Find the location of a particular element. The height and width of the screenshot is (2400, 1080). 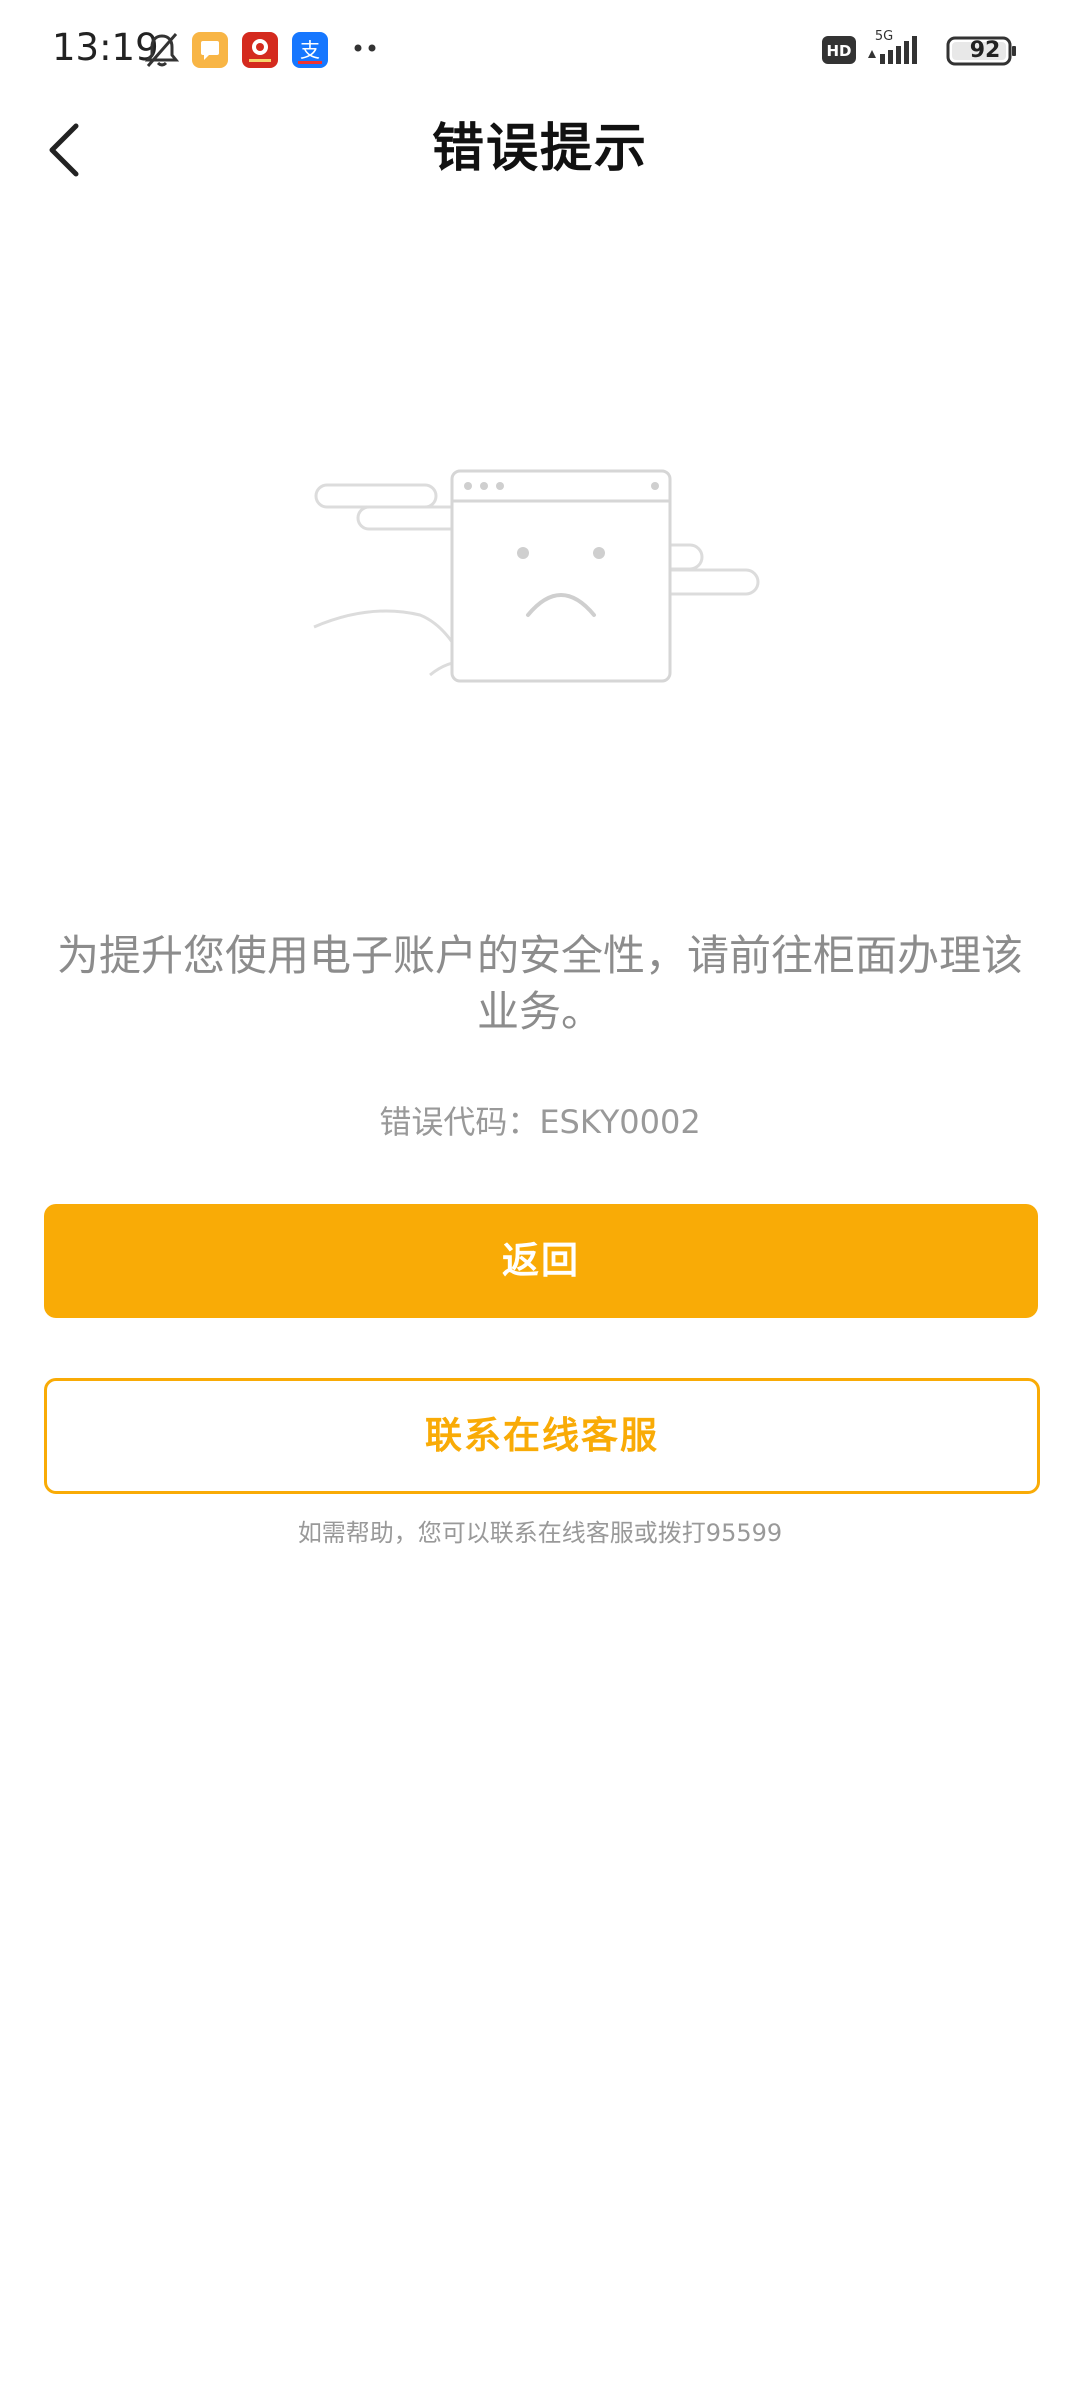

hd-voice-icon: HD is located at coordinates (839, 50).